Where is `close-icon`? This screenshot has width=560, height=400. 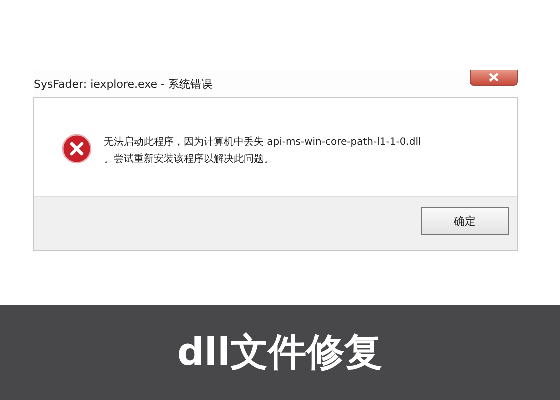 close-icon is located at coordinates (494, 77).